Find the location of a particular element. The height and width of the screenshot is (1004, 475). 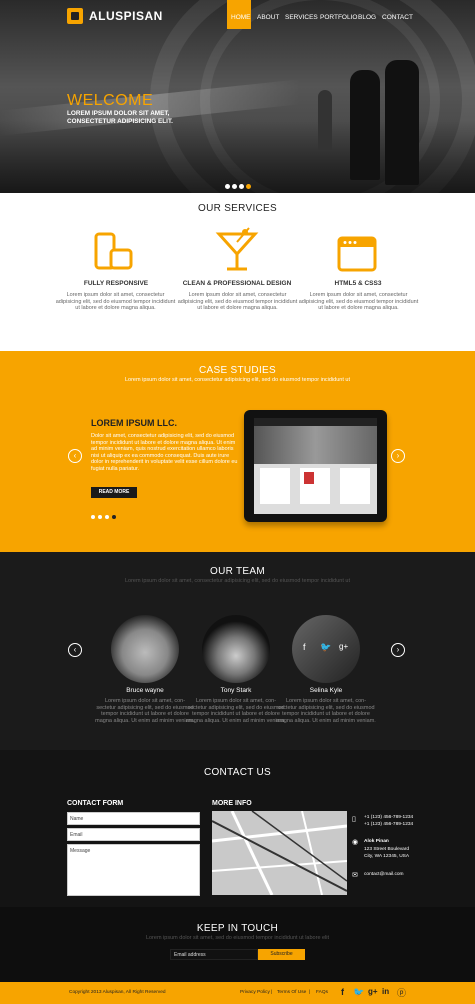

map-roads is located at coordinates (279, 853).